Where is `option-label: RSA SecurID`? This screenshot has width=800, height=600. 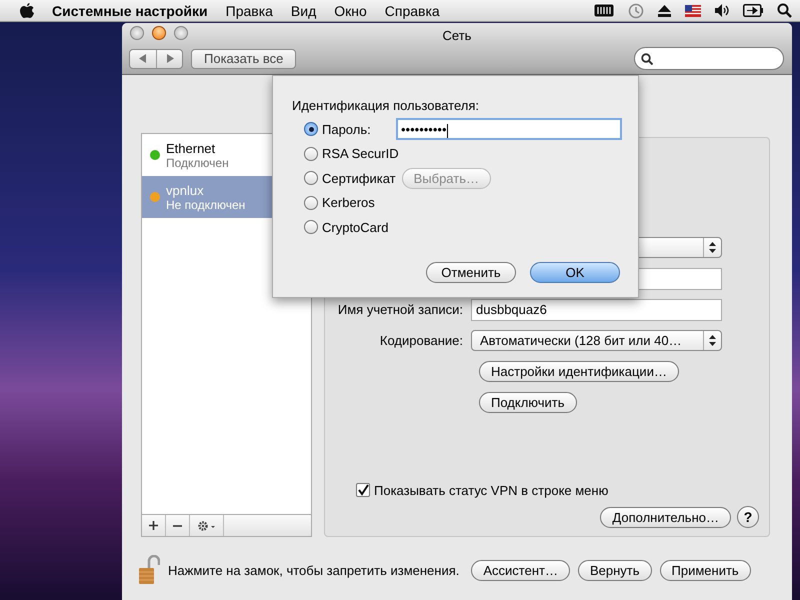 option-label: RSA SecurID is located at coordinates (360, 154).